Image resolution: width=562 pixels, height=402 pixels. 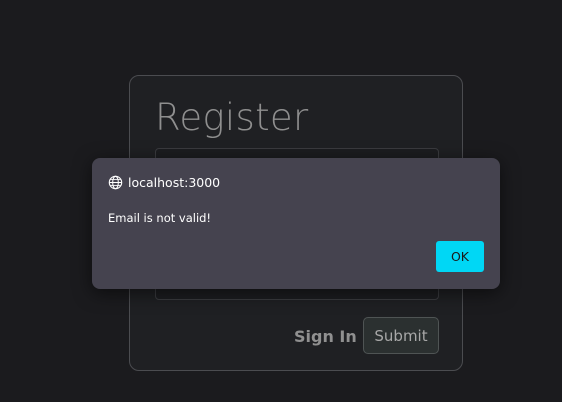 I want to click on sign-in-link: Sign In, so click(x=325, y=336).